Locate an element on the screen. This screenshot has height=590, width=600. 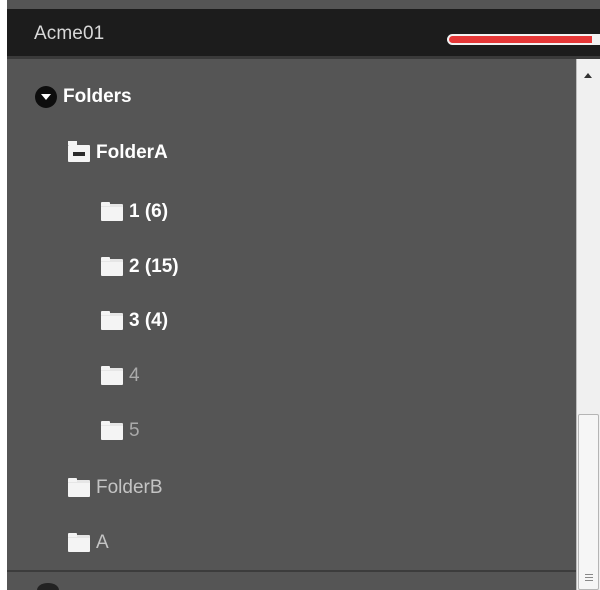
tree-item-foldera: FolderA is located at coordinates (291, 153).